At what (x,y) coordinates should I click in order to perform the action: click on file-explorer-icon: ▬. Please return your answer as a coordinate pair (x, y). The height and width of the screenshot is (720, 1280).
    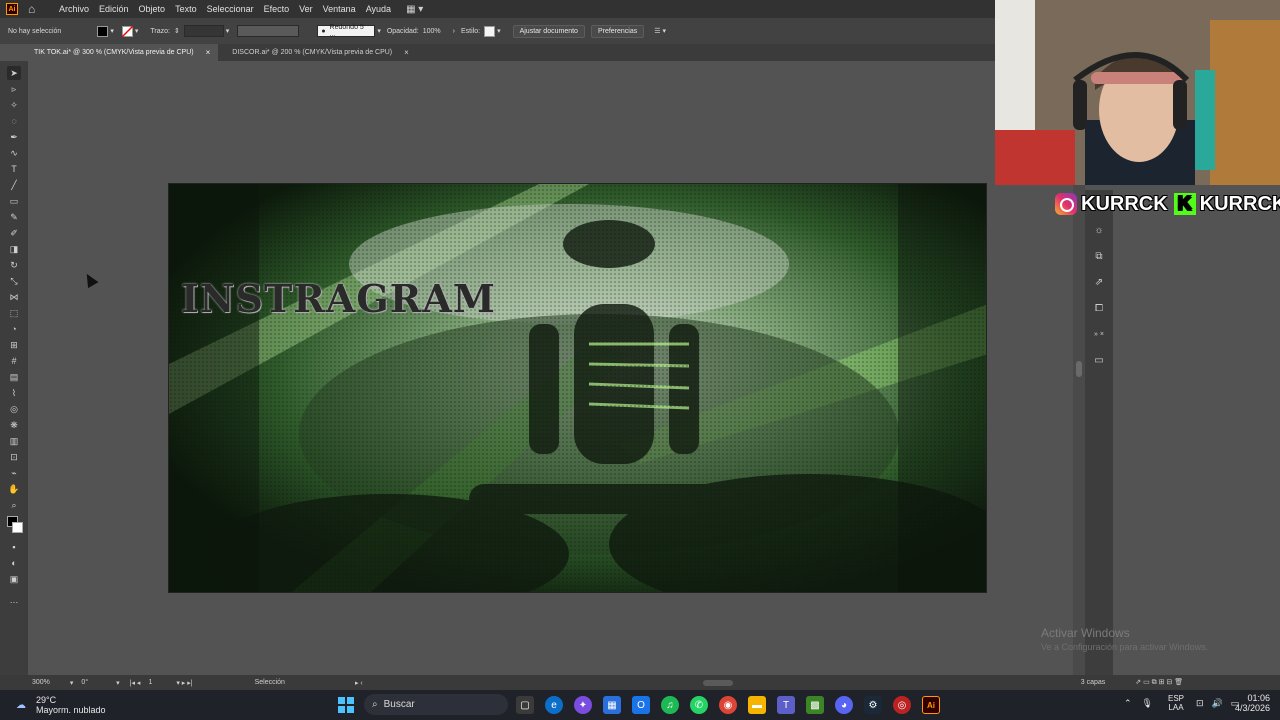
    Looking at the image, I should click on (757, 705).